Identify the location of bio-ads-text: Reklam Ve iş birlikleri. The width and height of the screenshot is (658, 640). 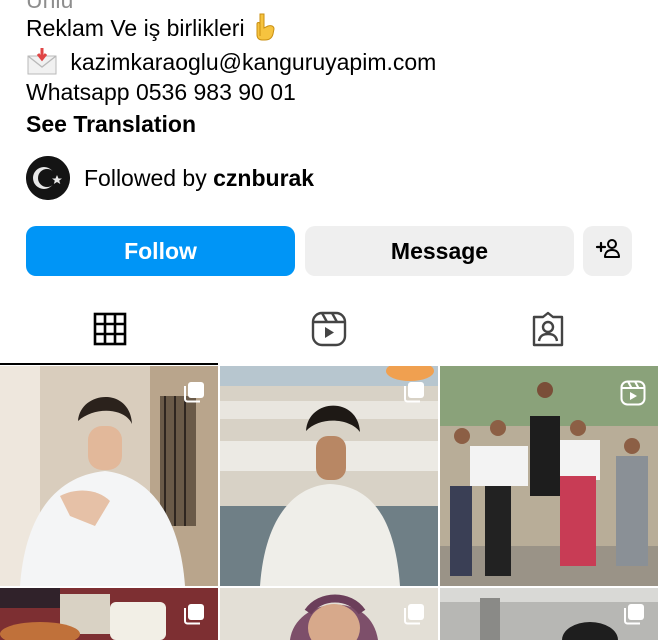
(135, 28).